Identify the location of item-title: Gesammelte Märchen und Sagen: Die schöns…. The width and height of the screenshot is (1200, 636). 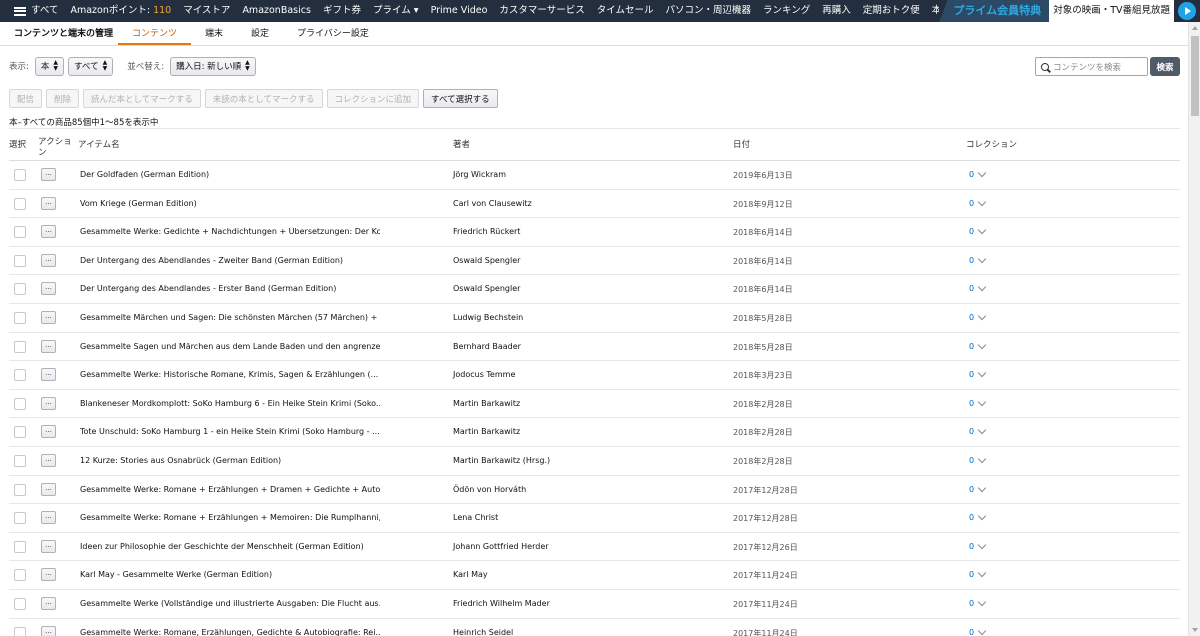
(230, 317).